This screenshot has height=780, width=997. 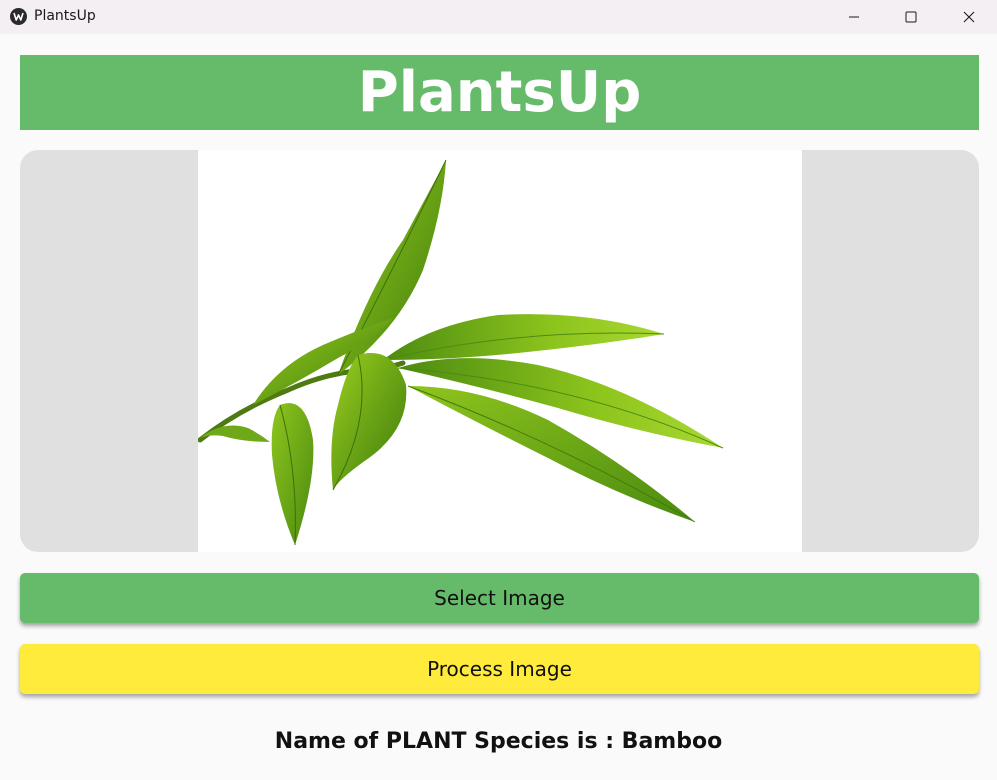 What do you see at coordinates (498, 17) in the screenshot?
I see `title-bar: PlantsUp` at bounding box center [498, 17].